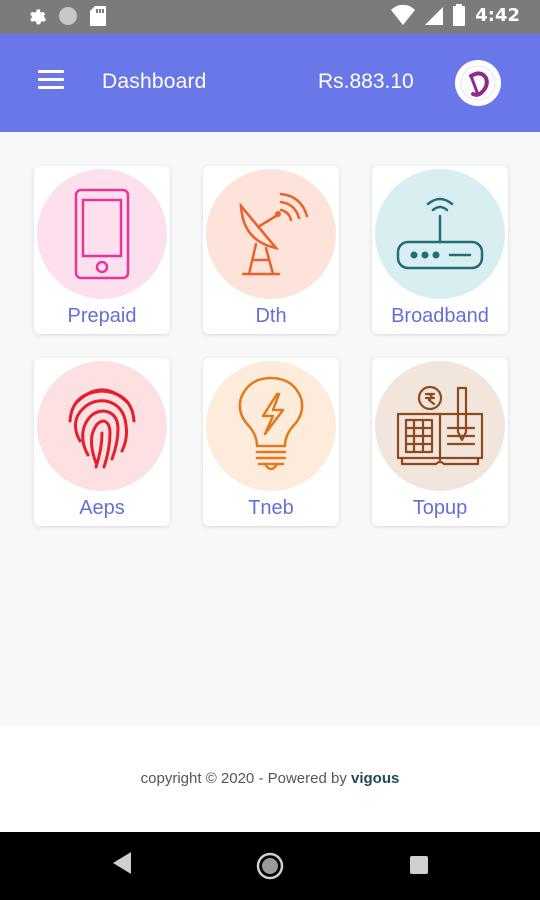 The height and width of the screenshot is (900, 540). I want to click on fingerprint-icon, so click(102, 428).